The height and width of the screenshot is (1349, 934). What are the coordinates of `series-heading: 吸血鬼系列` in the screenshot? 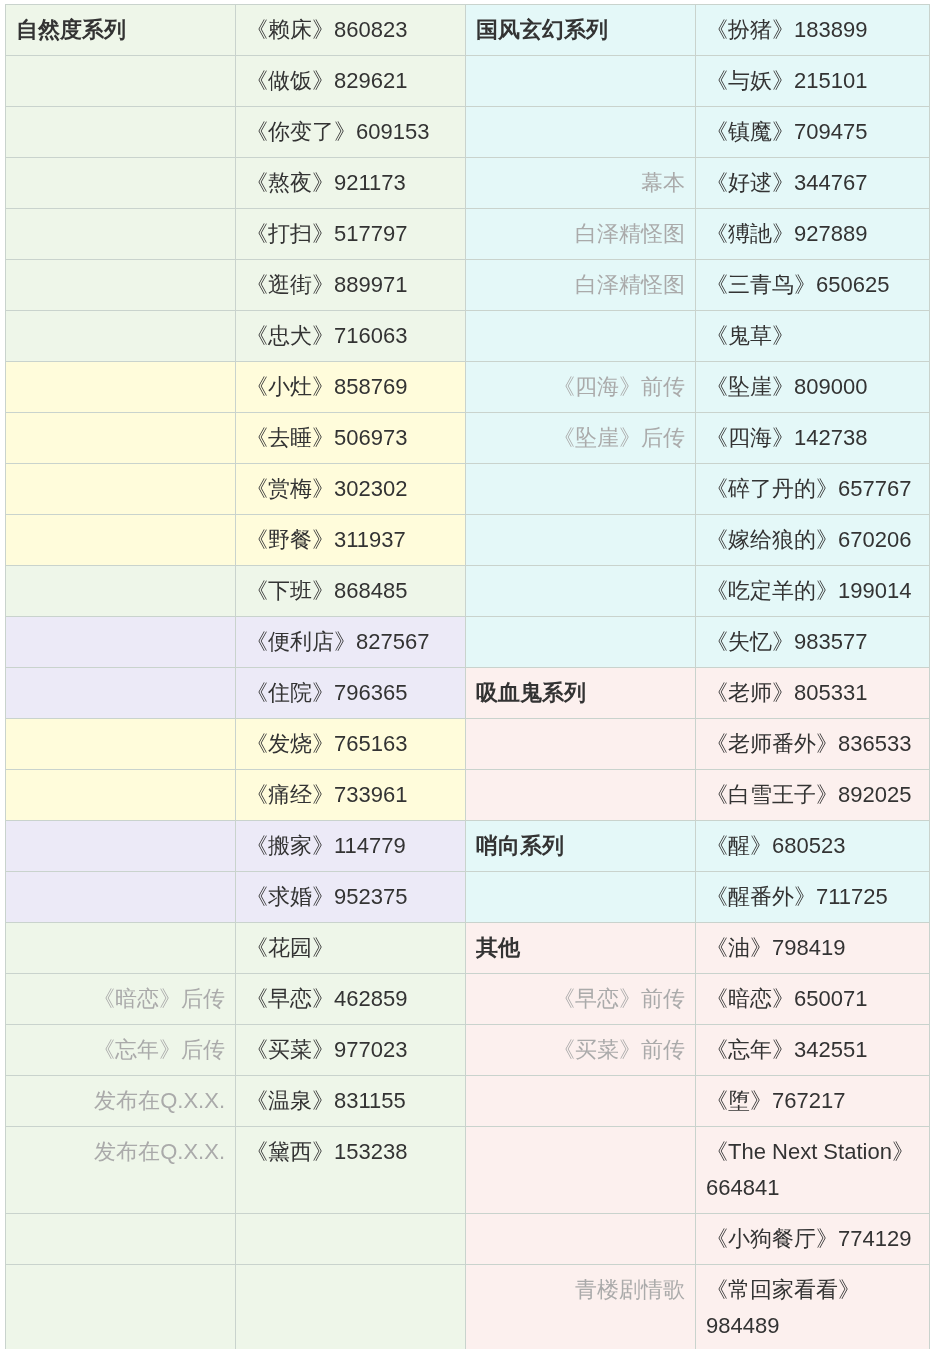 It's located at (531, 693).